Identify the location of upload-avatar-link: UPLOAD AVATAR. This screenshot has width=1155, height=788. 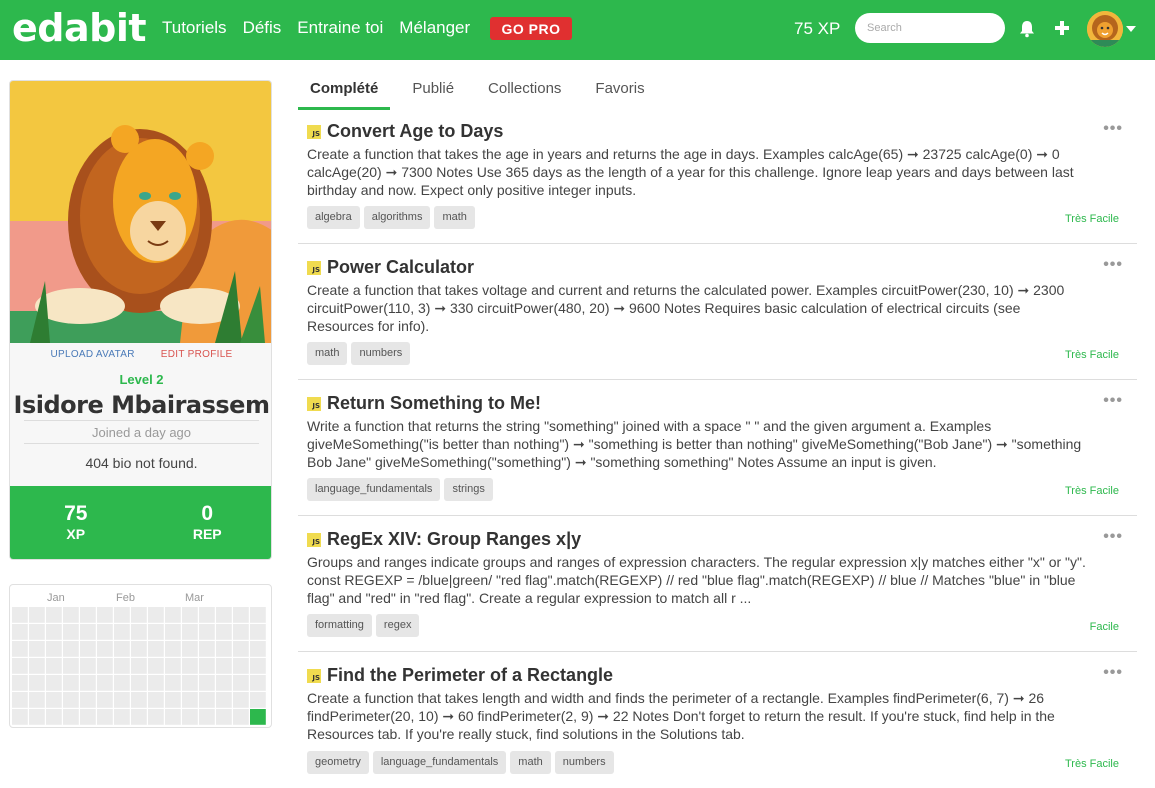
(92, 354).